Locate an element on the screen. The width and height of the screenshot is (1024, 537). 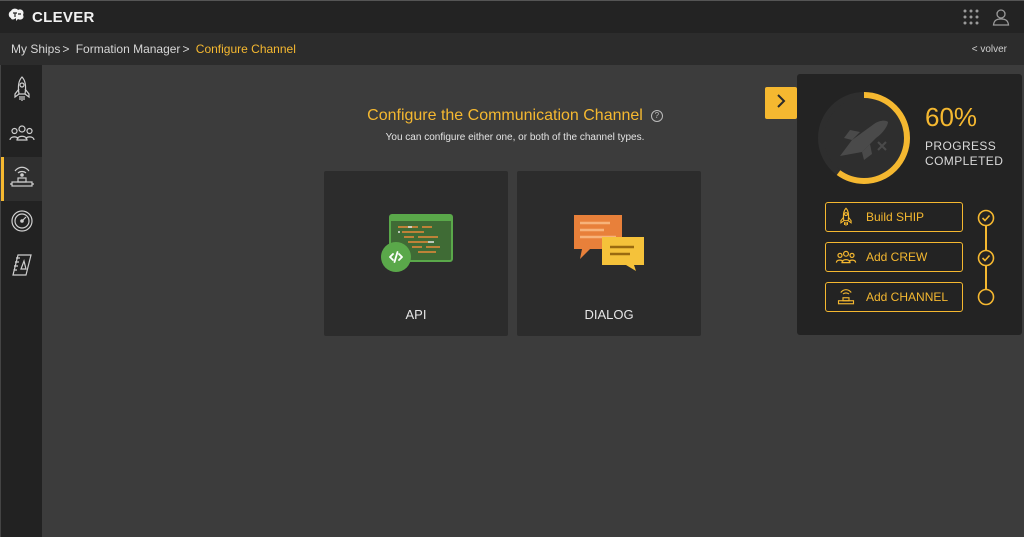
breadcrumb-configure-channel: Configure Channel is located at coordinates (245, 49).